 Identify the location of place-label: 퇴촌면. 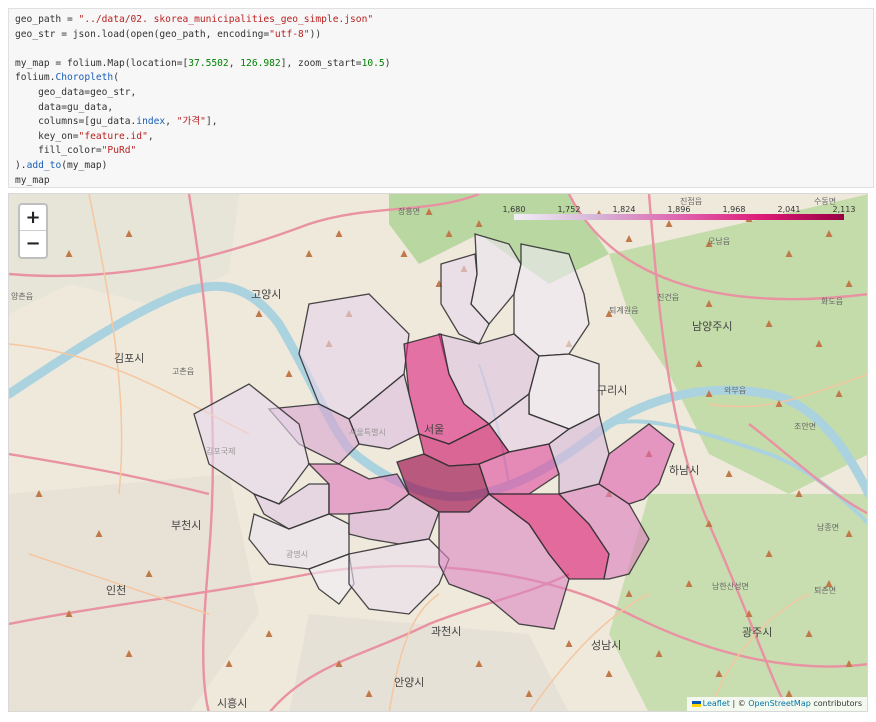
(825, 590).